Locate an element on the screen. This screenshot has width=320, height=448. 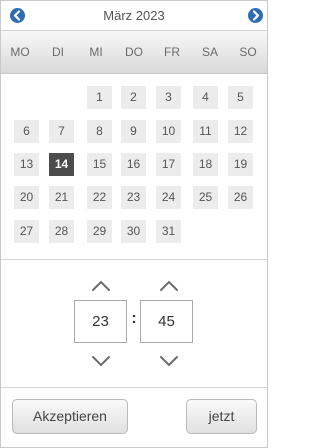
day-cell: 22 is located at coordinates (99, 197).